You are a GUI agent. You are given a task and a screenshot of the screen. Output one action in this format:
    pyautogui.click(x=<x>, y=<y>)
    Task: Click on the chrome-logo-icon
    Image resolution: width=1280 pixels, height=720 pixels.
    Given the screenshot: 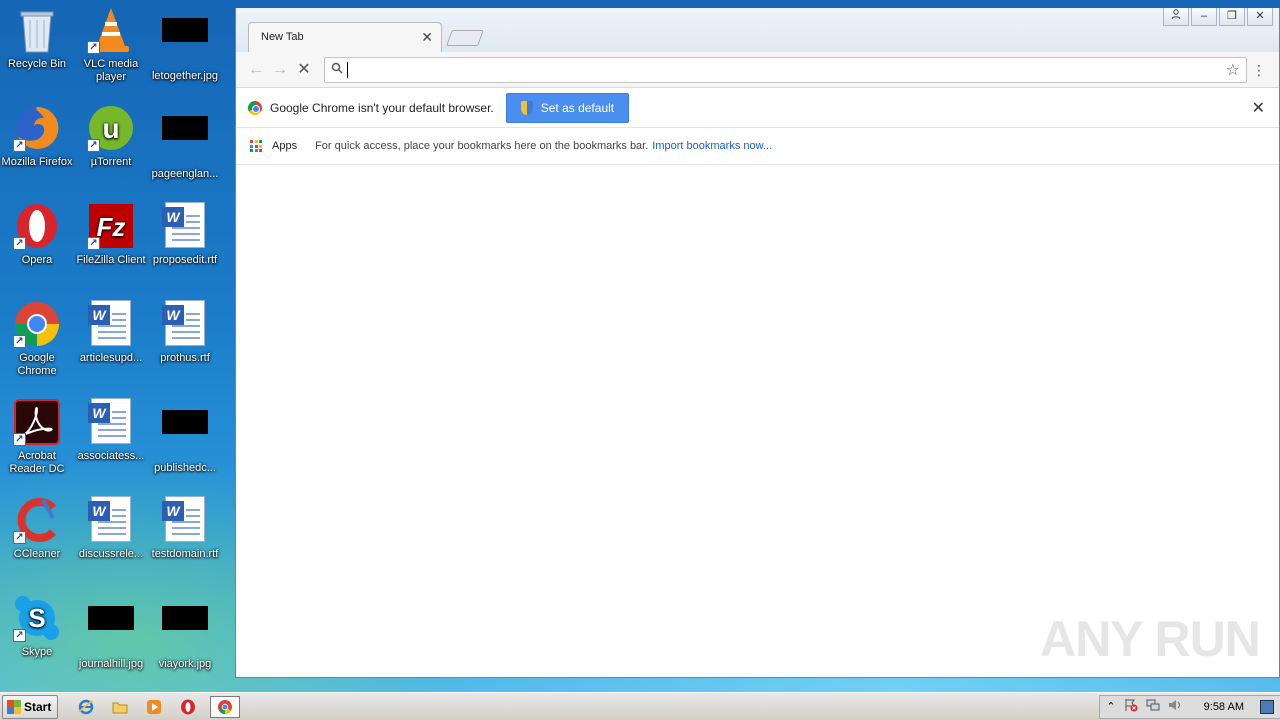 What is the action you would take?
    pyautogui.click(x=255, y=107)
    